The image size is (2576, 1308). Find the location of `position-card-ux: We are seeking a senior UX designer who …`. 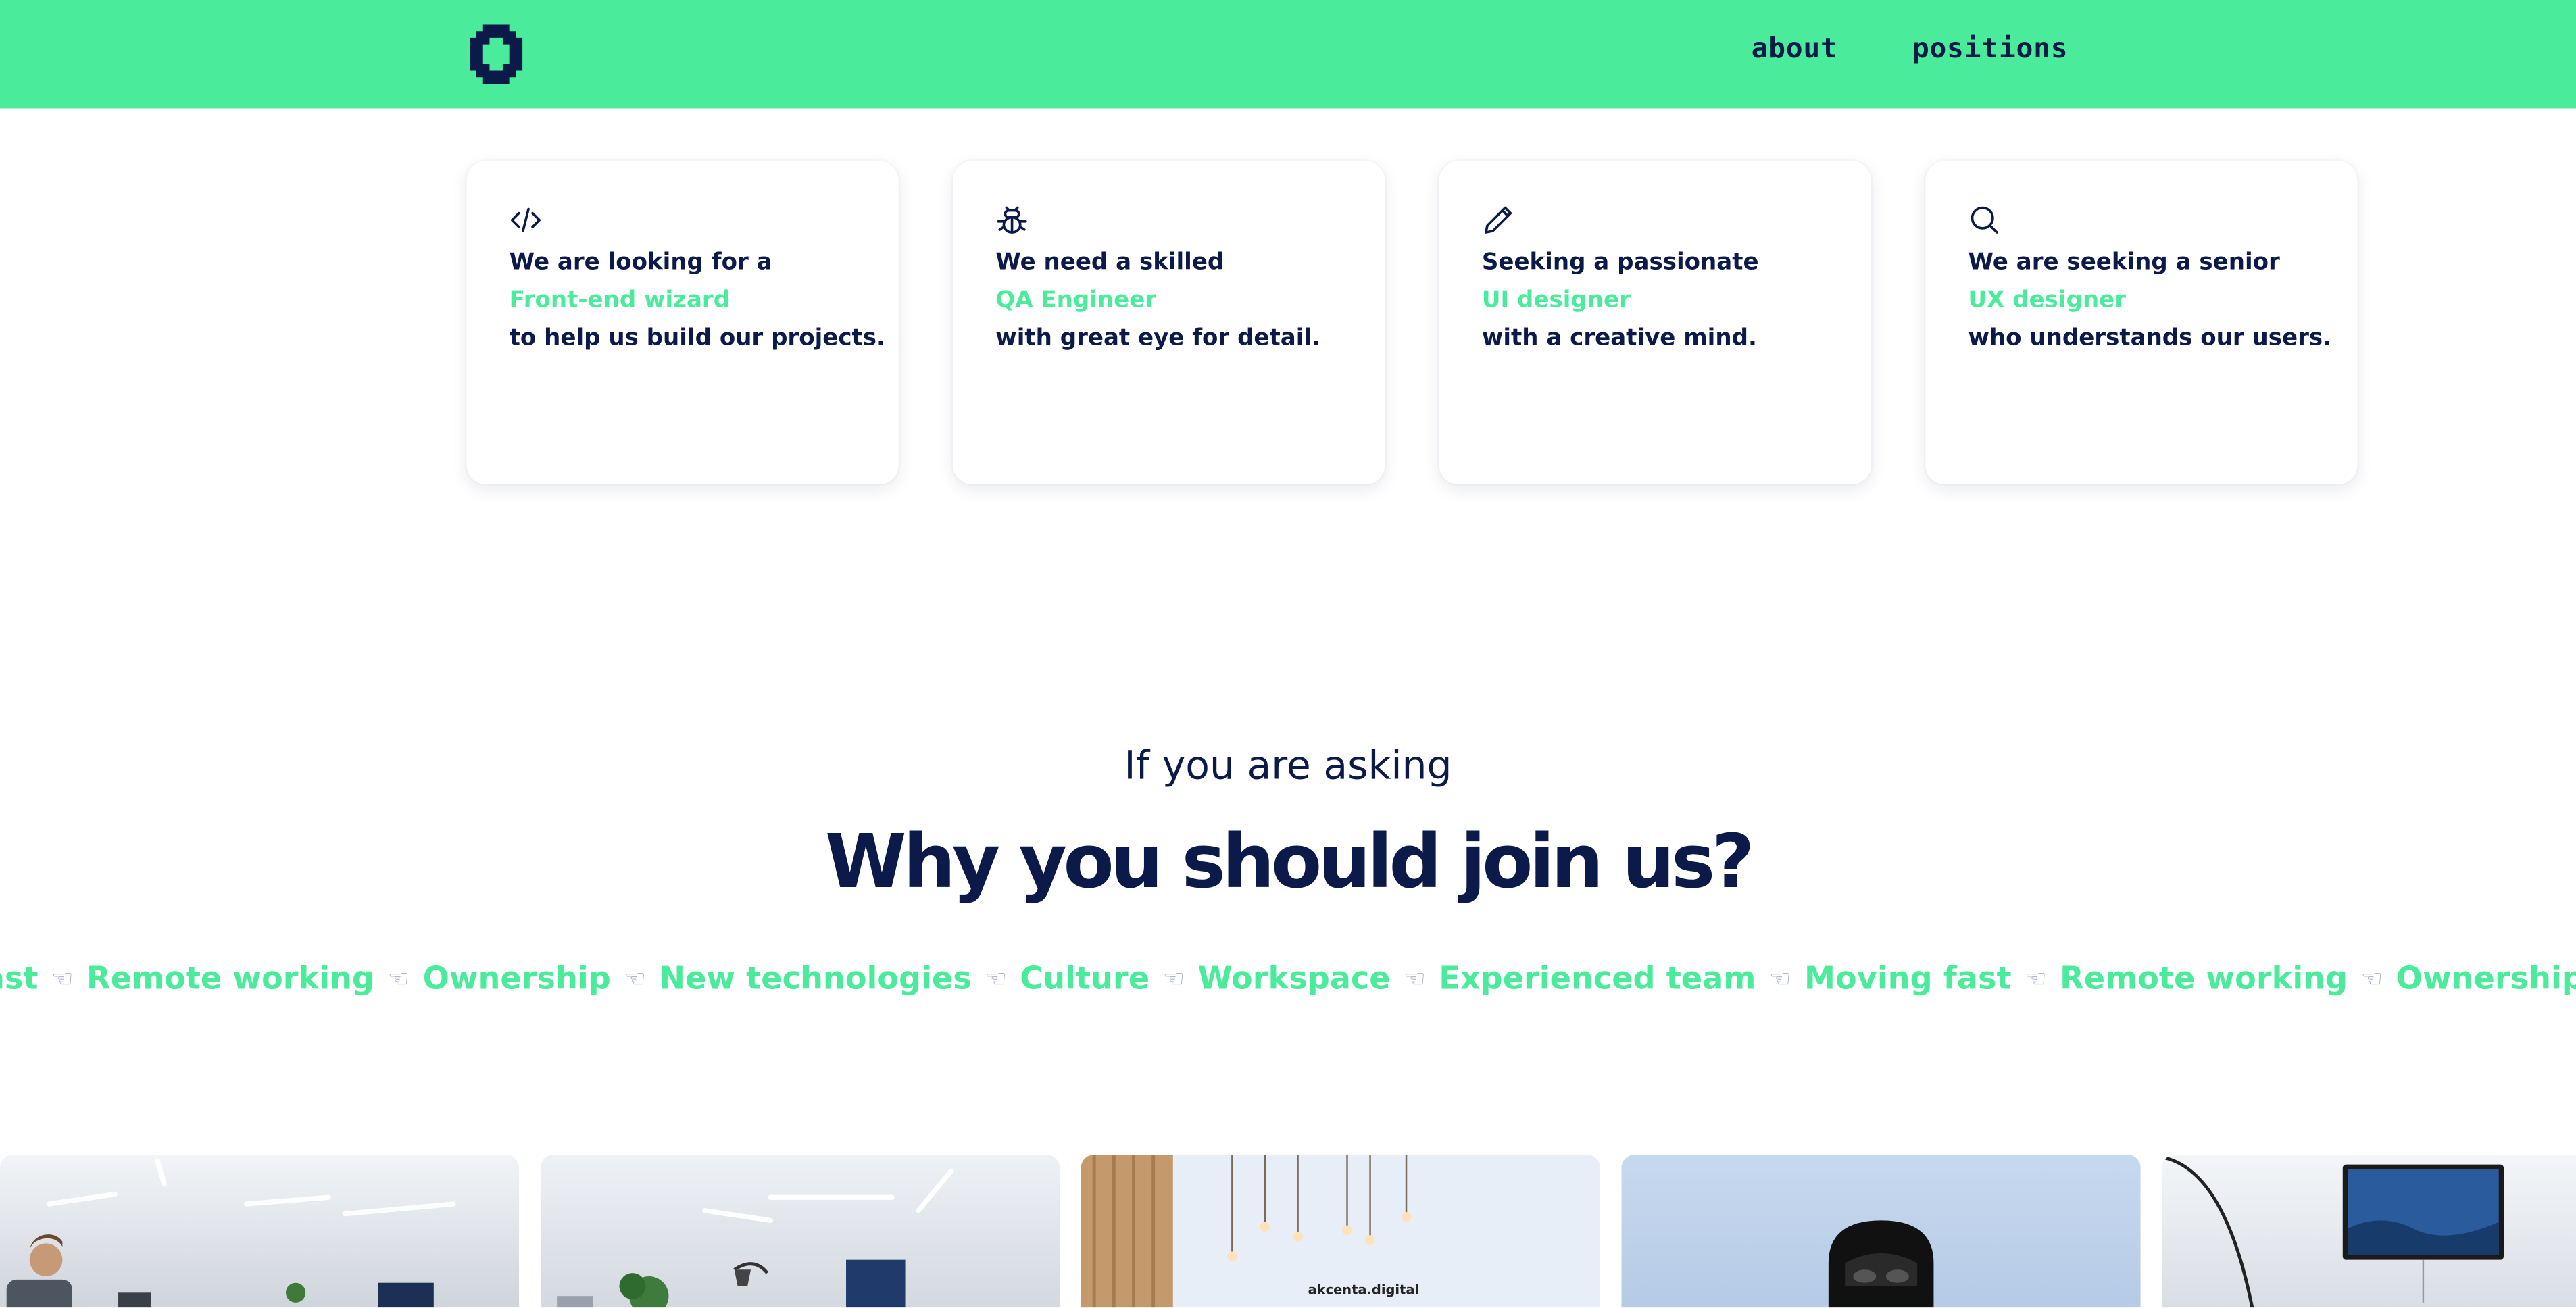

position-card-ux: We are seeking a senior UX designer who … is located at coordinates (2142, 323).